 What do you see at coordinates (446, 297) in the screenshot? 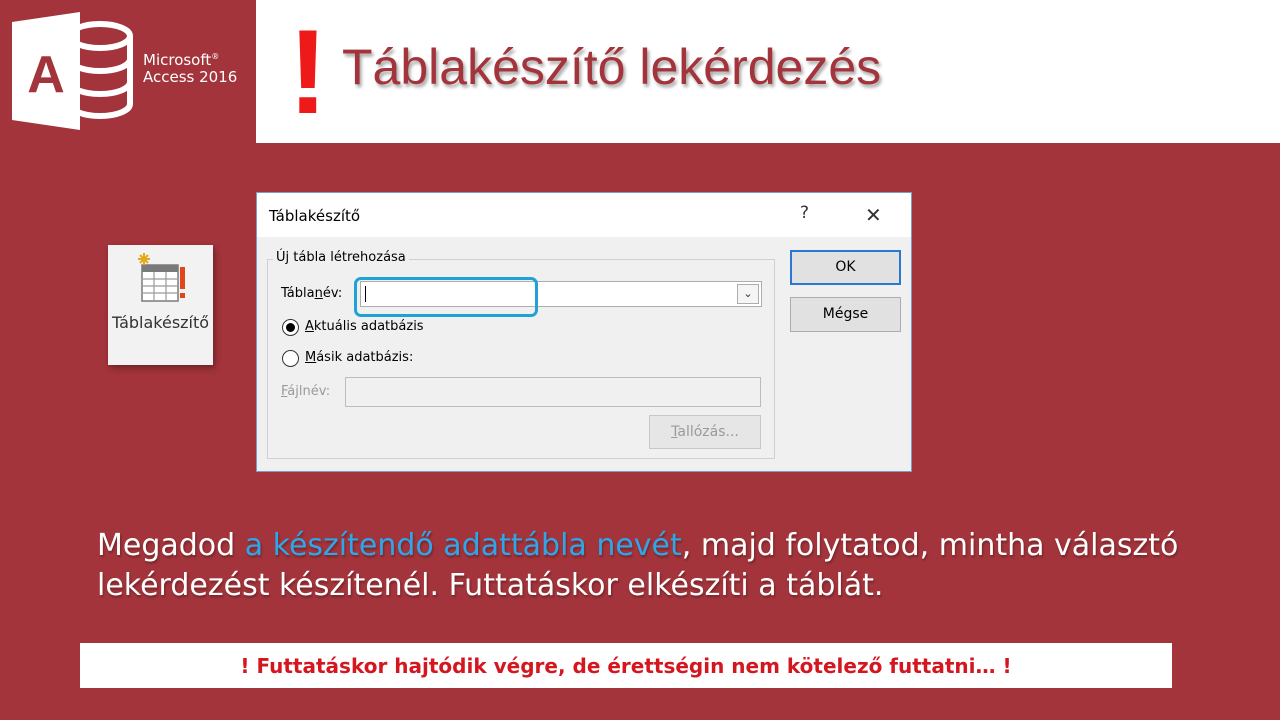
I see `highlight-outline` at bounding box center [446, 297].